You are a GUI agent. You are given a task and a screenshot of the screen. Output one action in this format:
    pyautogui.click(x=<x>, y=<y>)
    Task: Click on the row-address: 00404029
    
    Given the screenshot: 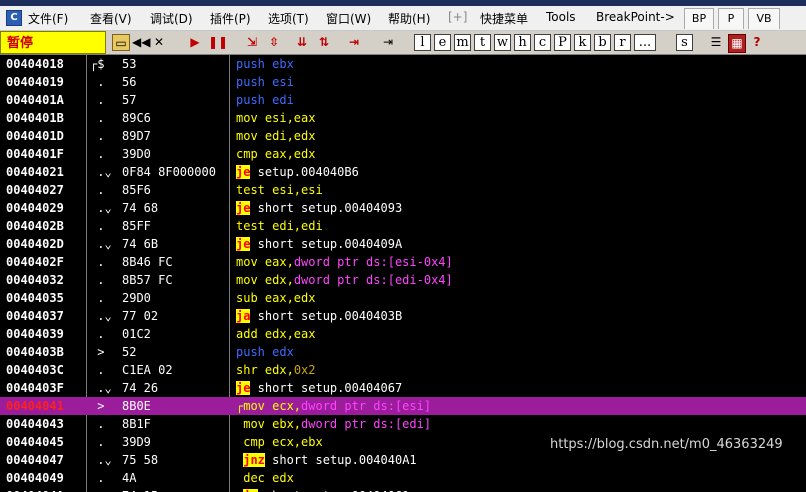 What is the action you would take?
    pyautogui.click(x=35, y=208)
    